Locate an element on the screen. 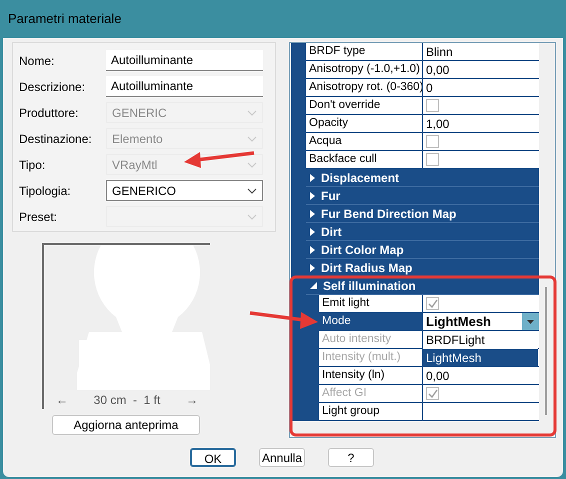  property-name: Light group is located at coordinates (371, 412).